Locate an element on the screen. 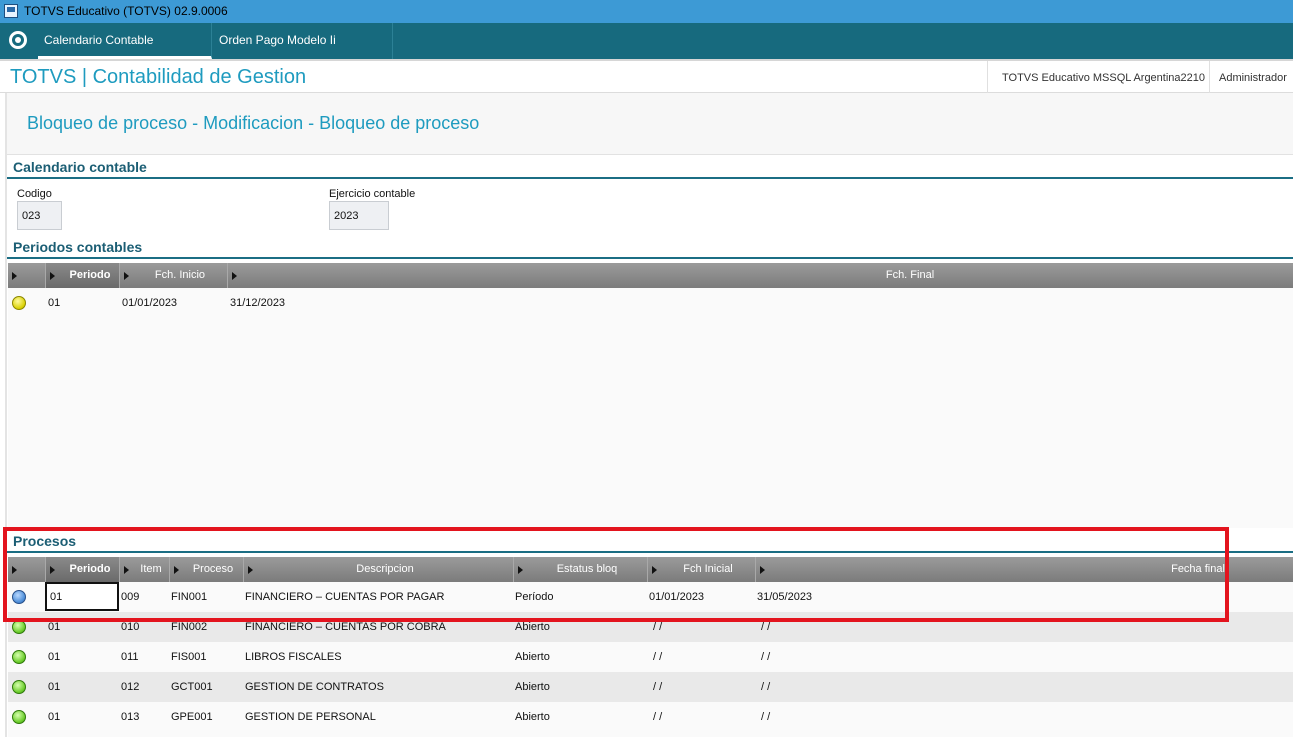  column-fecha-final: Fecha final is located at coordinates (1024, 569).